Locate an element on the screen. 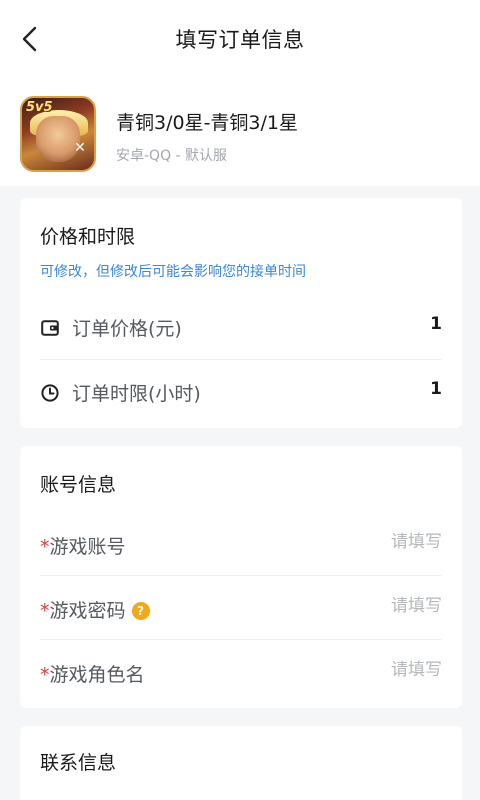 This screenshot has height=800, width=480. game-password-row: *游戏密码? is located at coordinates (241, 608).